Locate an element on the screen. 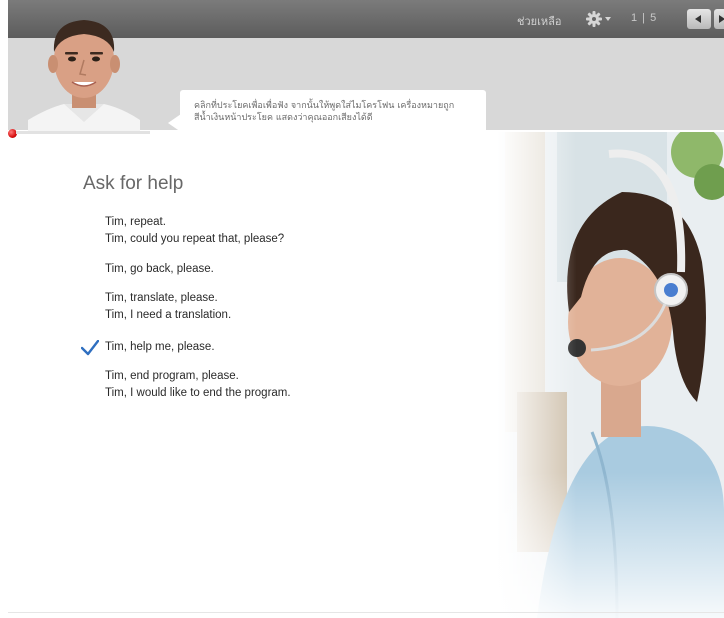 The height and width of the screenshot is (618, 724). phrase-item: Tim, go back, please. is located at coordinates (255, 269).